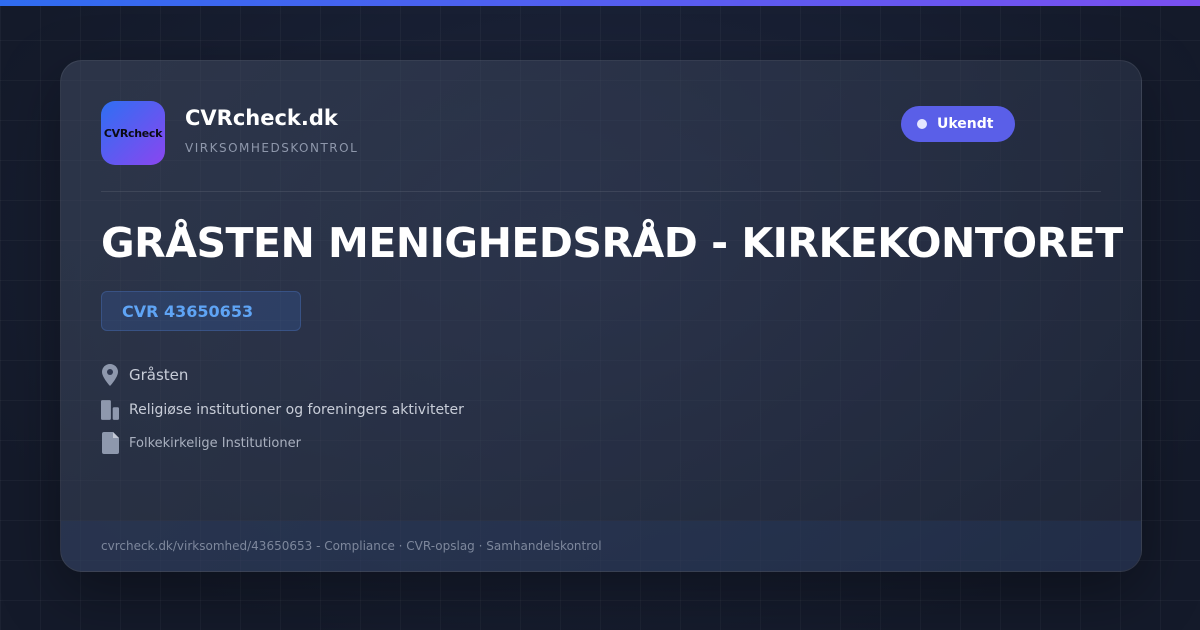 The height and width of the screenshot is (630, 1200). Describe the element at coordinates (965, 124) in the screenshot. I see `status-label: Ukendt` at that location.